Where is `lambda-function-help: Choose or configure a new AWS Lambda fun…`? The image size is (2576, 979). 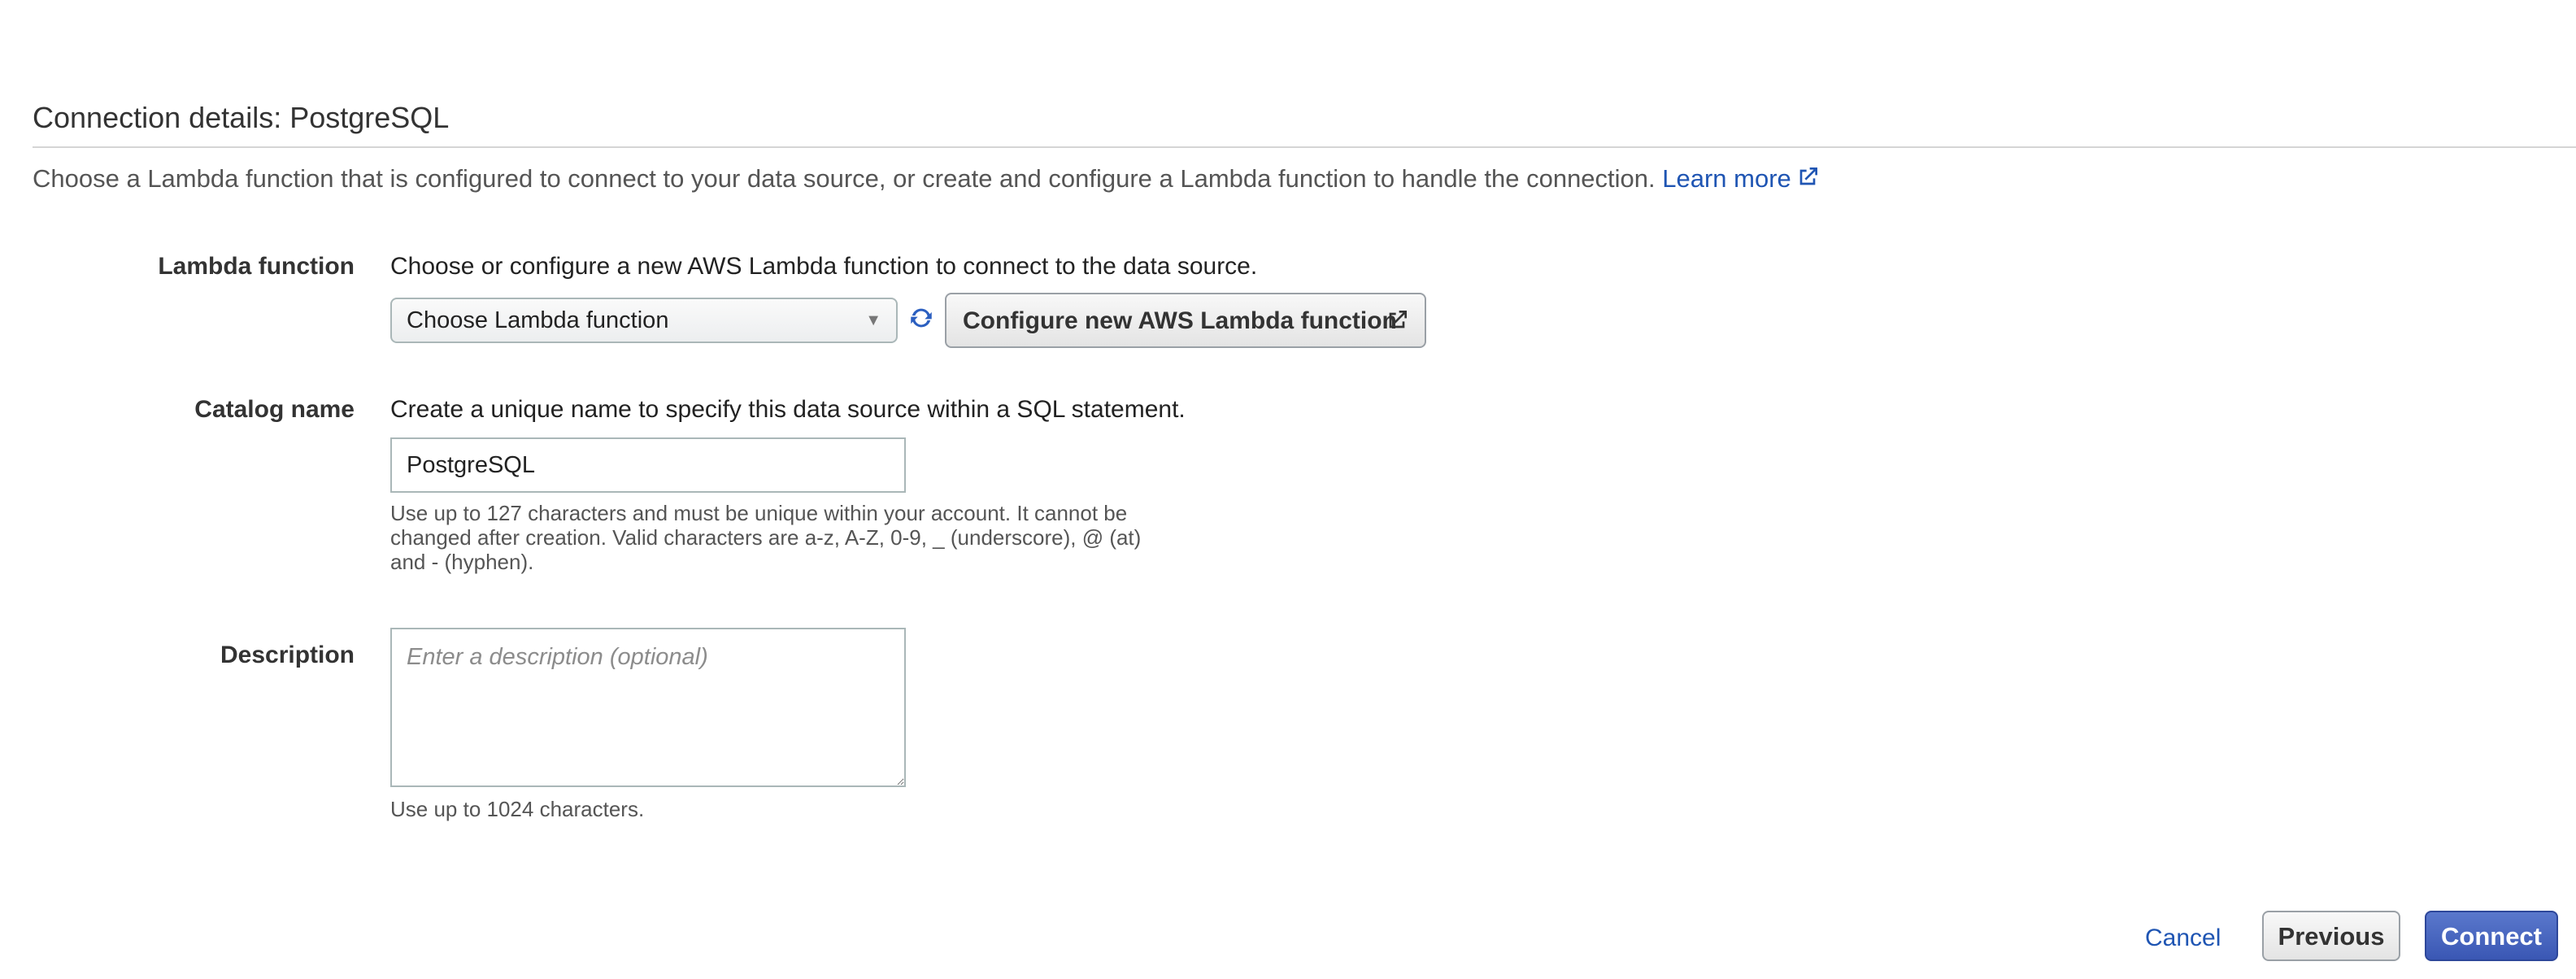
lambda-function-help: Choose or configure a new AWS Lambda fun… is located at coordinates (824, 266).